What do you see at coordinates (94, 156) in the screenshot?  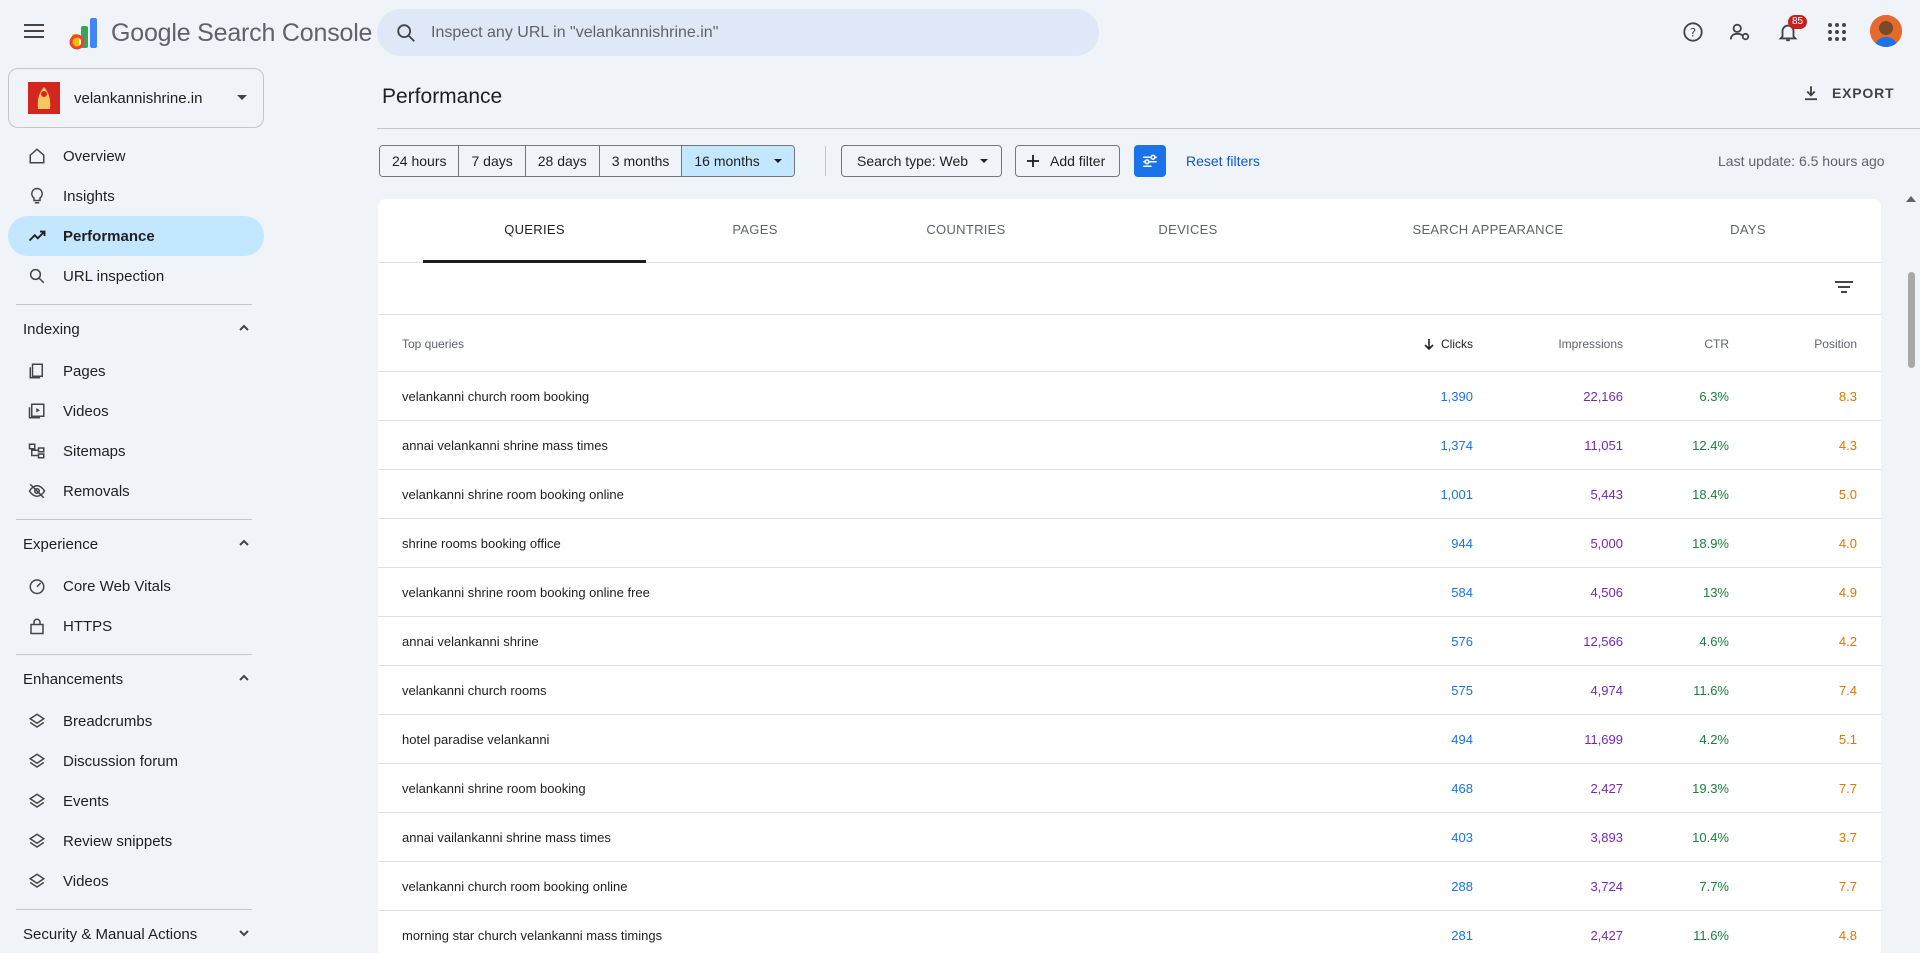 I see `sidebar-item-label: Overview` at bounding box center [94, 156].